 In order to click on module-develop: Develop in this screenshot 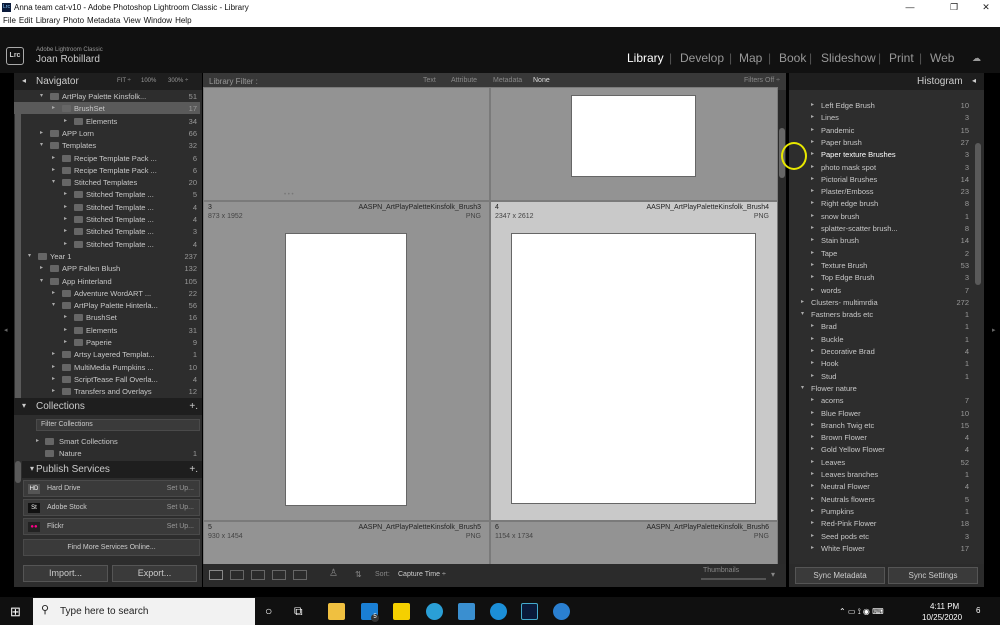, I will do `click(702, 58)`.